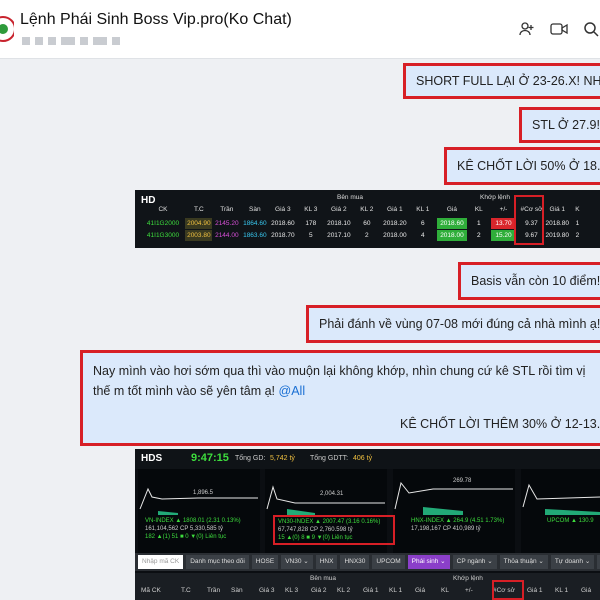  What do you see at coordinates (329, 522) in the screenshot?
I see `index-line: VN30-INDEX ▲ 2007.47 (3.16 0.16%)` at bounding box center [329, 522].